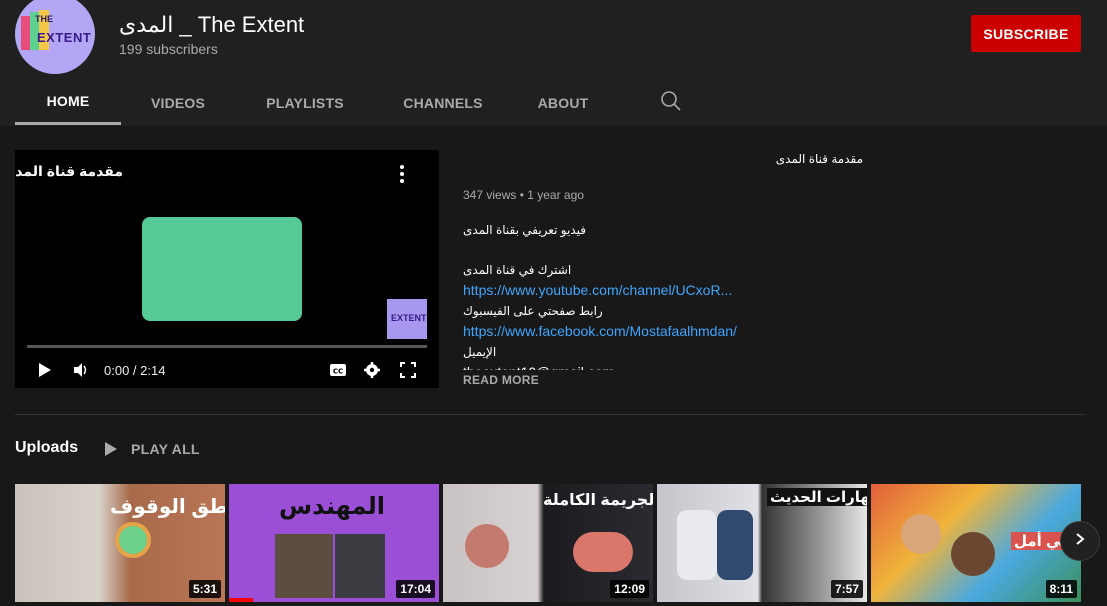  I want to click on description-line: فيديو تعريفي بقناة المدى, so click(524, 230).